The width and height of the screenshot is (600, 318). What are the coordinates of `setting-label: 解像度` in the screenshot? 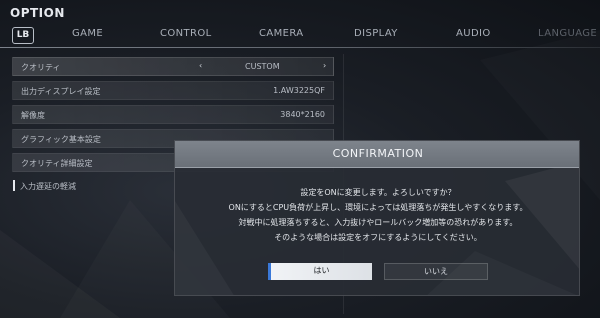 It's located at (33, 115).